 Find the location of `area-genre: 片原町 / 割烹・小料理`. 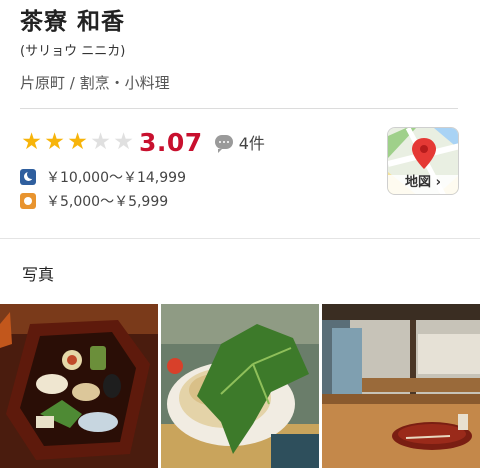

area-genre: 片原町 / 割烹・小料理 is located at coordinates (95, 83).